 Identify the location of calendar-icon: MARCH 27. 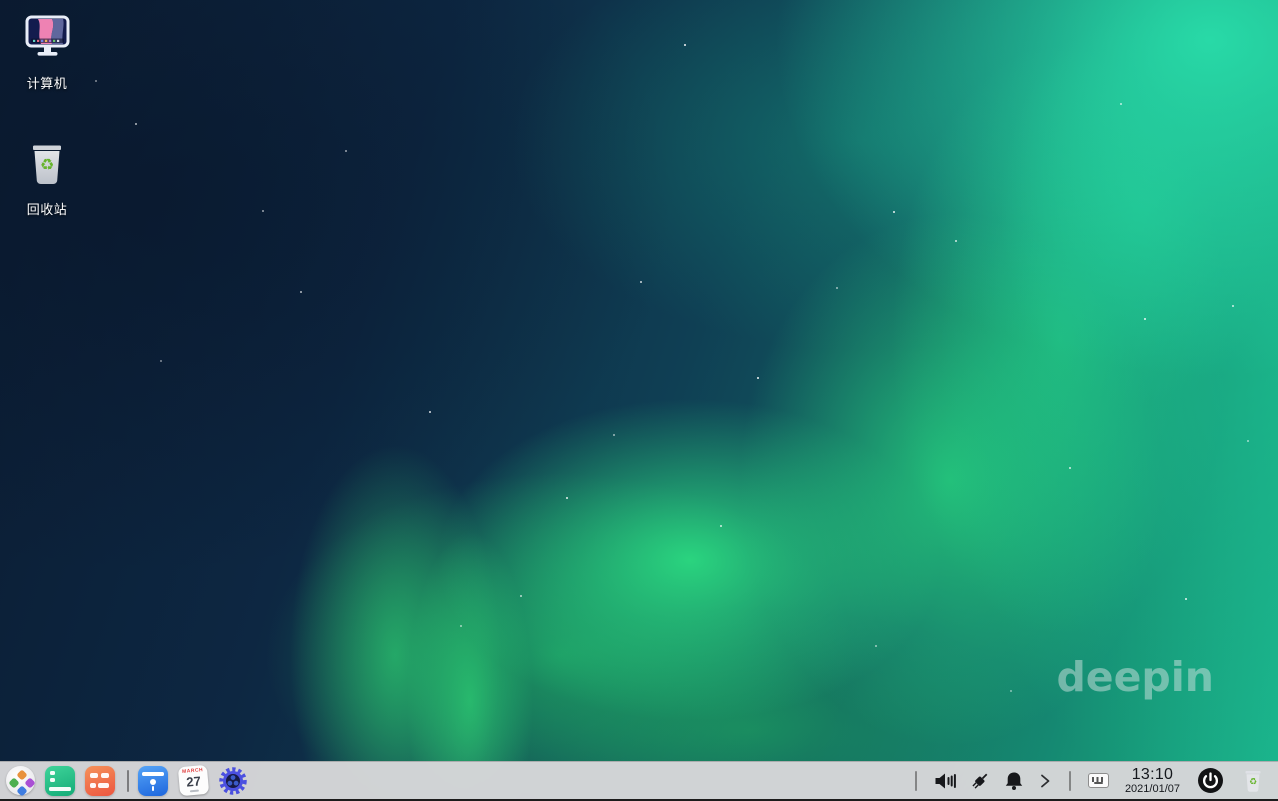
(193, 780).